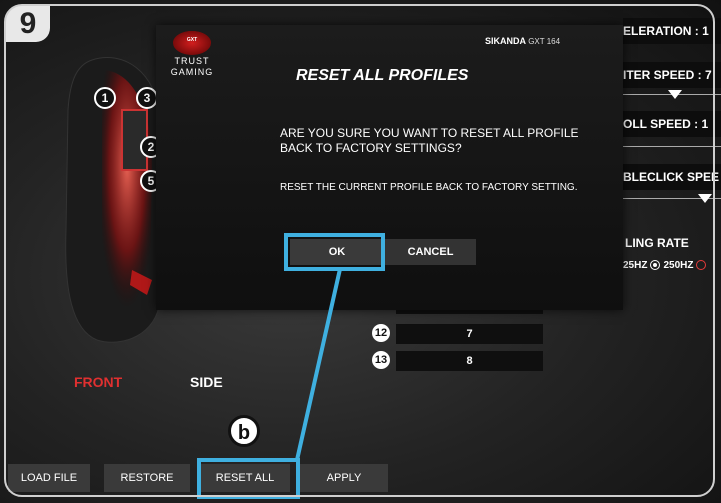 The image size is (721, 503). Describe the element at coordinates (28, 24) in the screenshot. I see `step-badge: 9` at that location.